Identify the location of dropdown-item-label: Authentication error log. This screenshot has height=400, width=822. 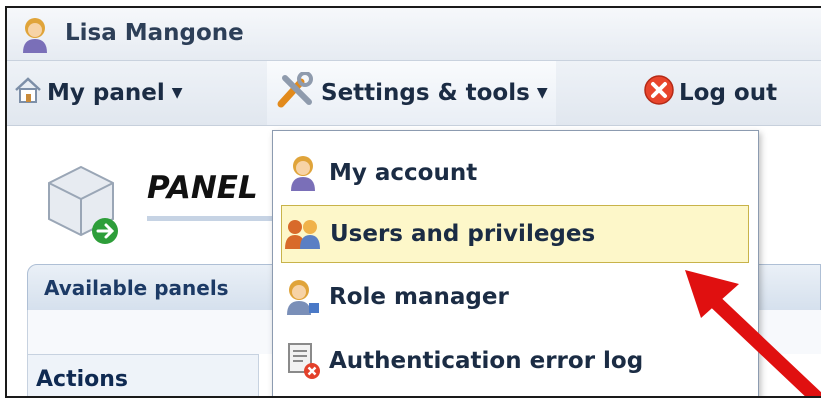
(486, 361).